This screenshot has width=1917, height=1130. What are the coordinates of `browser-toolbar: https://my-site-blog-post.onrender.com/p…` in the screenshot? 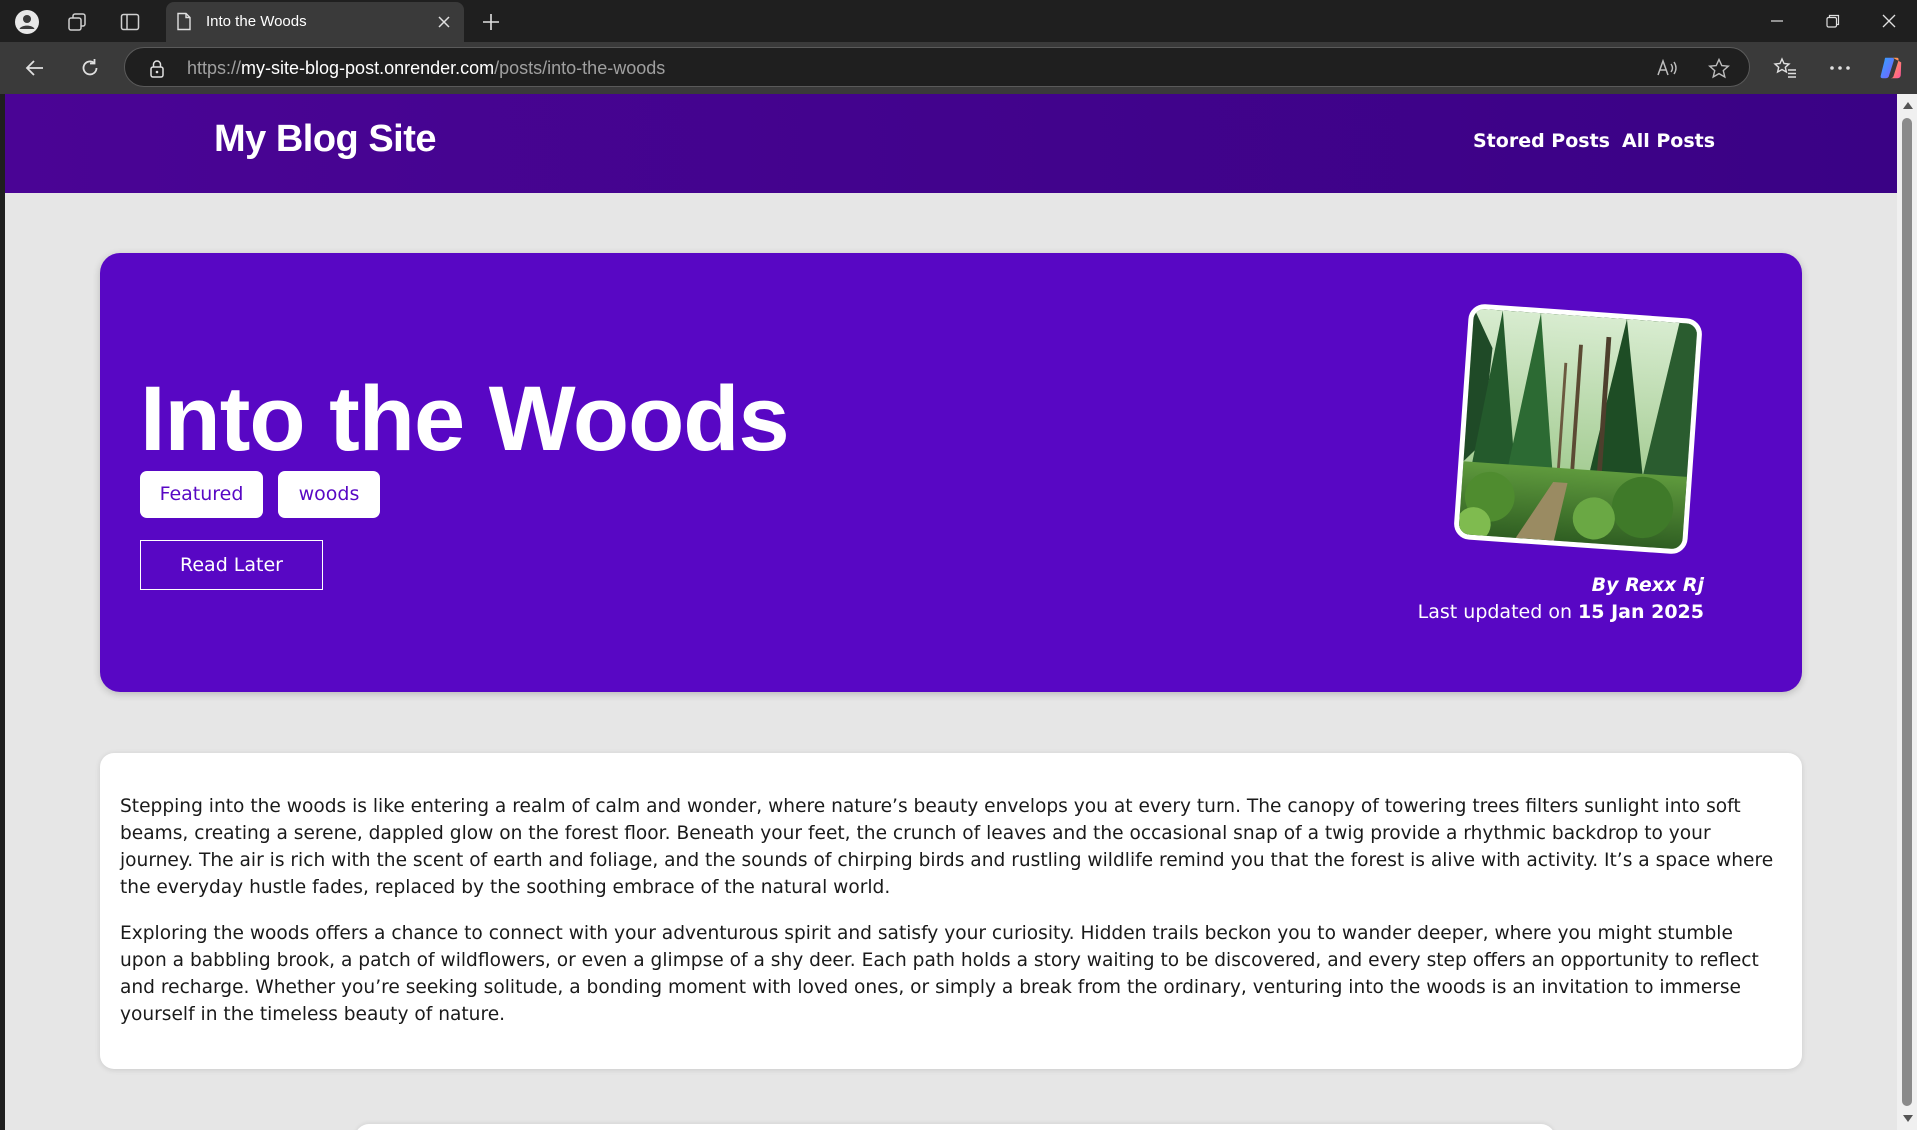 It's located at (958, 68).